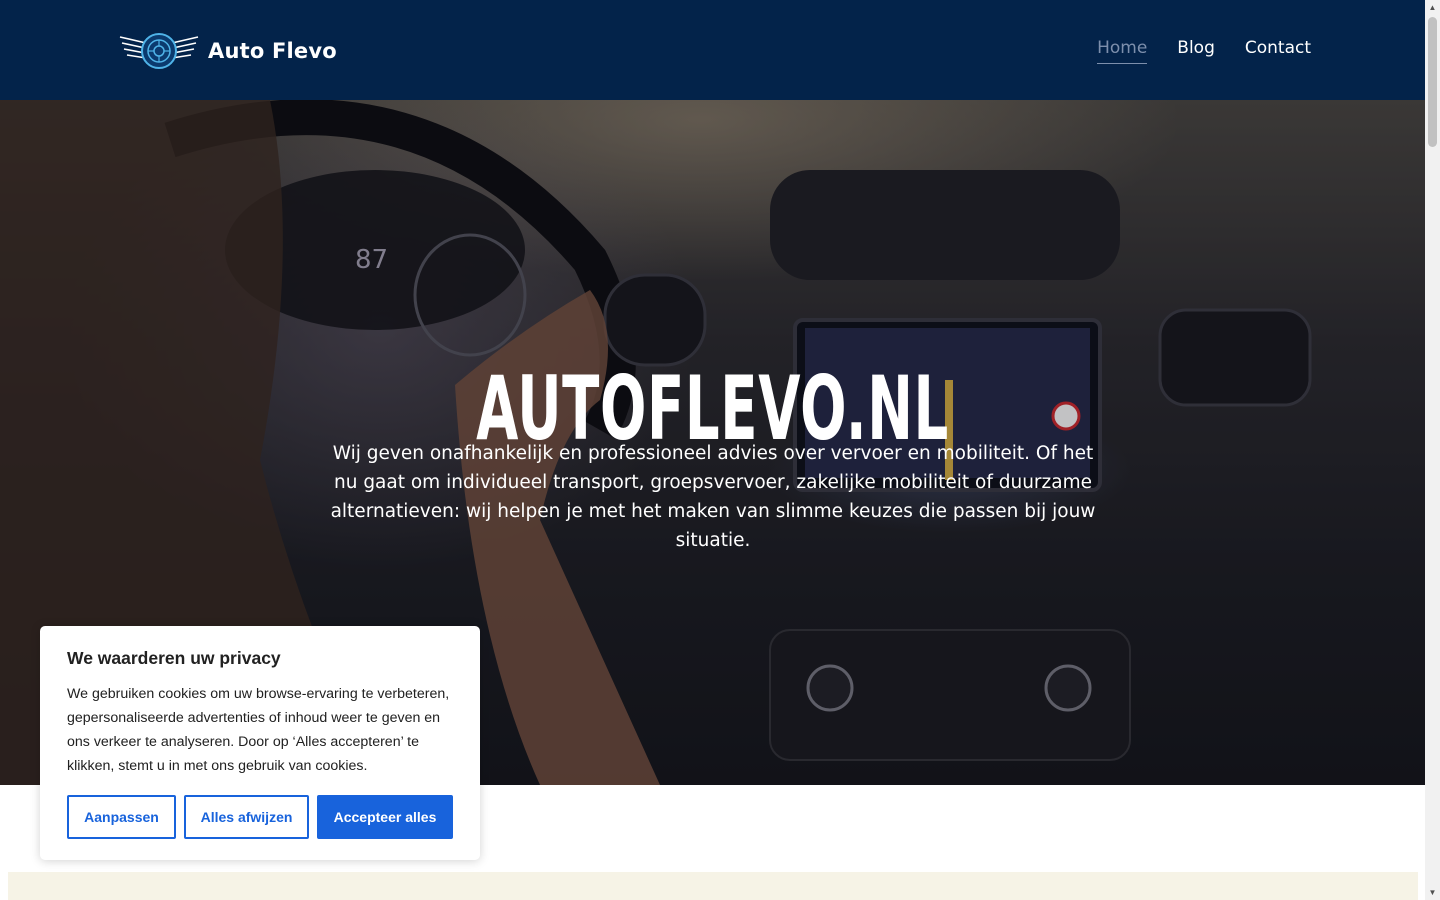 The image size is (1440, 900). I want to click on content-section, so click(713, 886).